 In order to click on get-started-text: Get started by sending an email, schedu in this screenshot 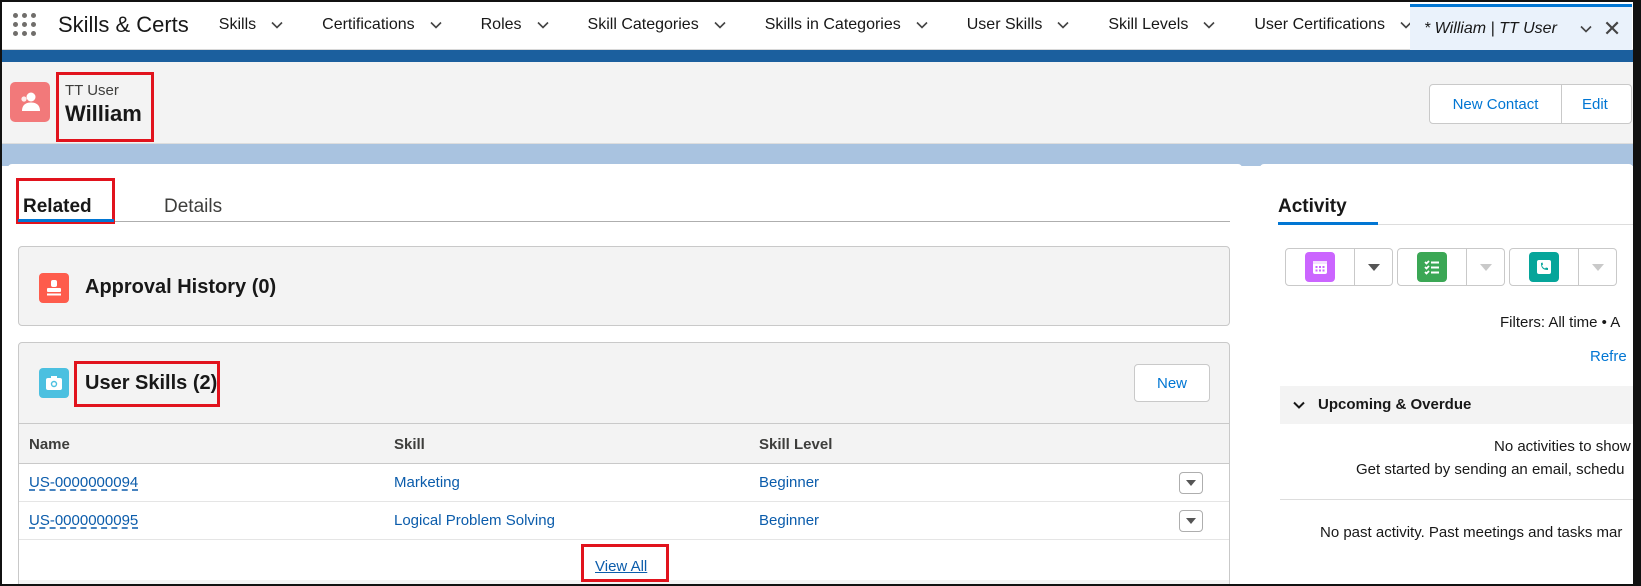, I will do `click(1490, 469)`.